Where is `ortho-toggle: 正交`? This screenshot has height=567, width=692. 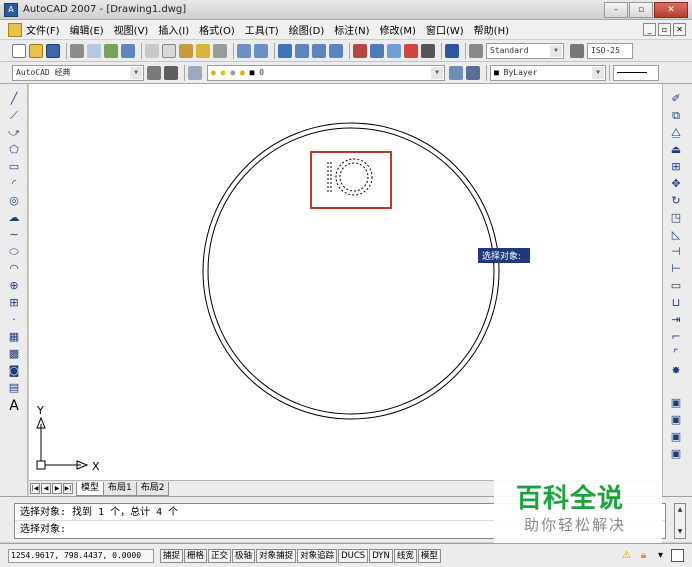 ortho-toggle: 正交 is located at coordinates (220, 555).